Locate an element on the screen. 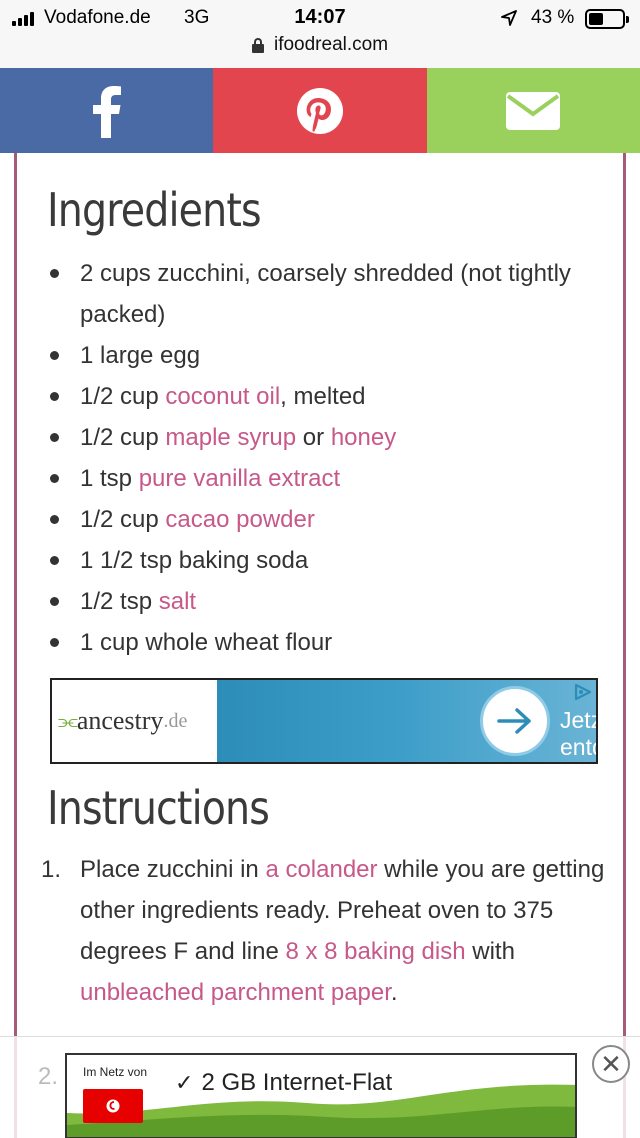 The width and height of the screenshot is (640, 1138). colander-link: a colander is located at coordinates (321, 869).